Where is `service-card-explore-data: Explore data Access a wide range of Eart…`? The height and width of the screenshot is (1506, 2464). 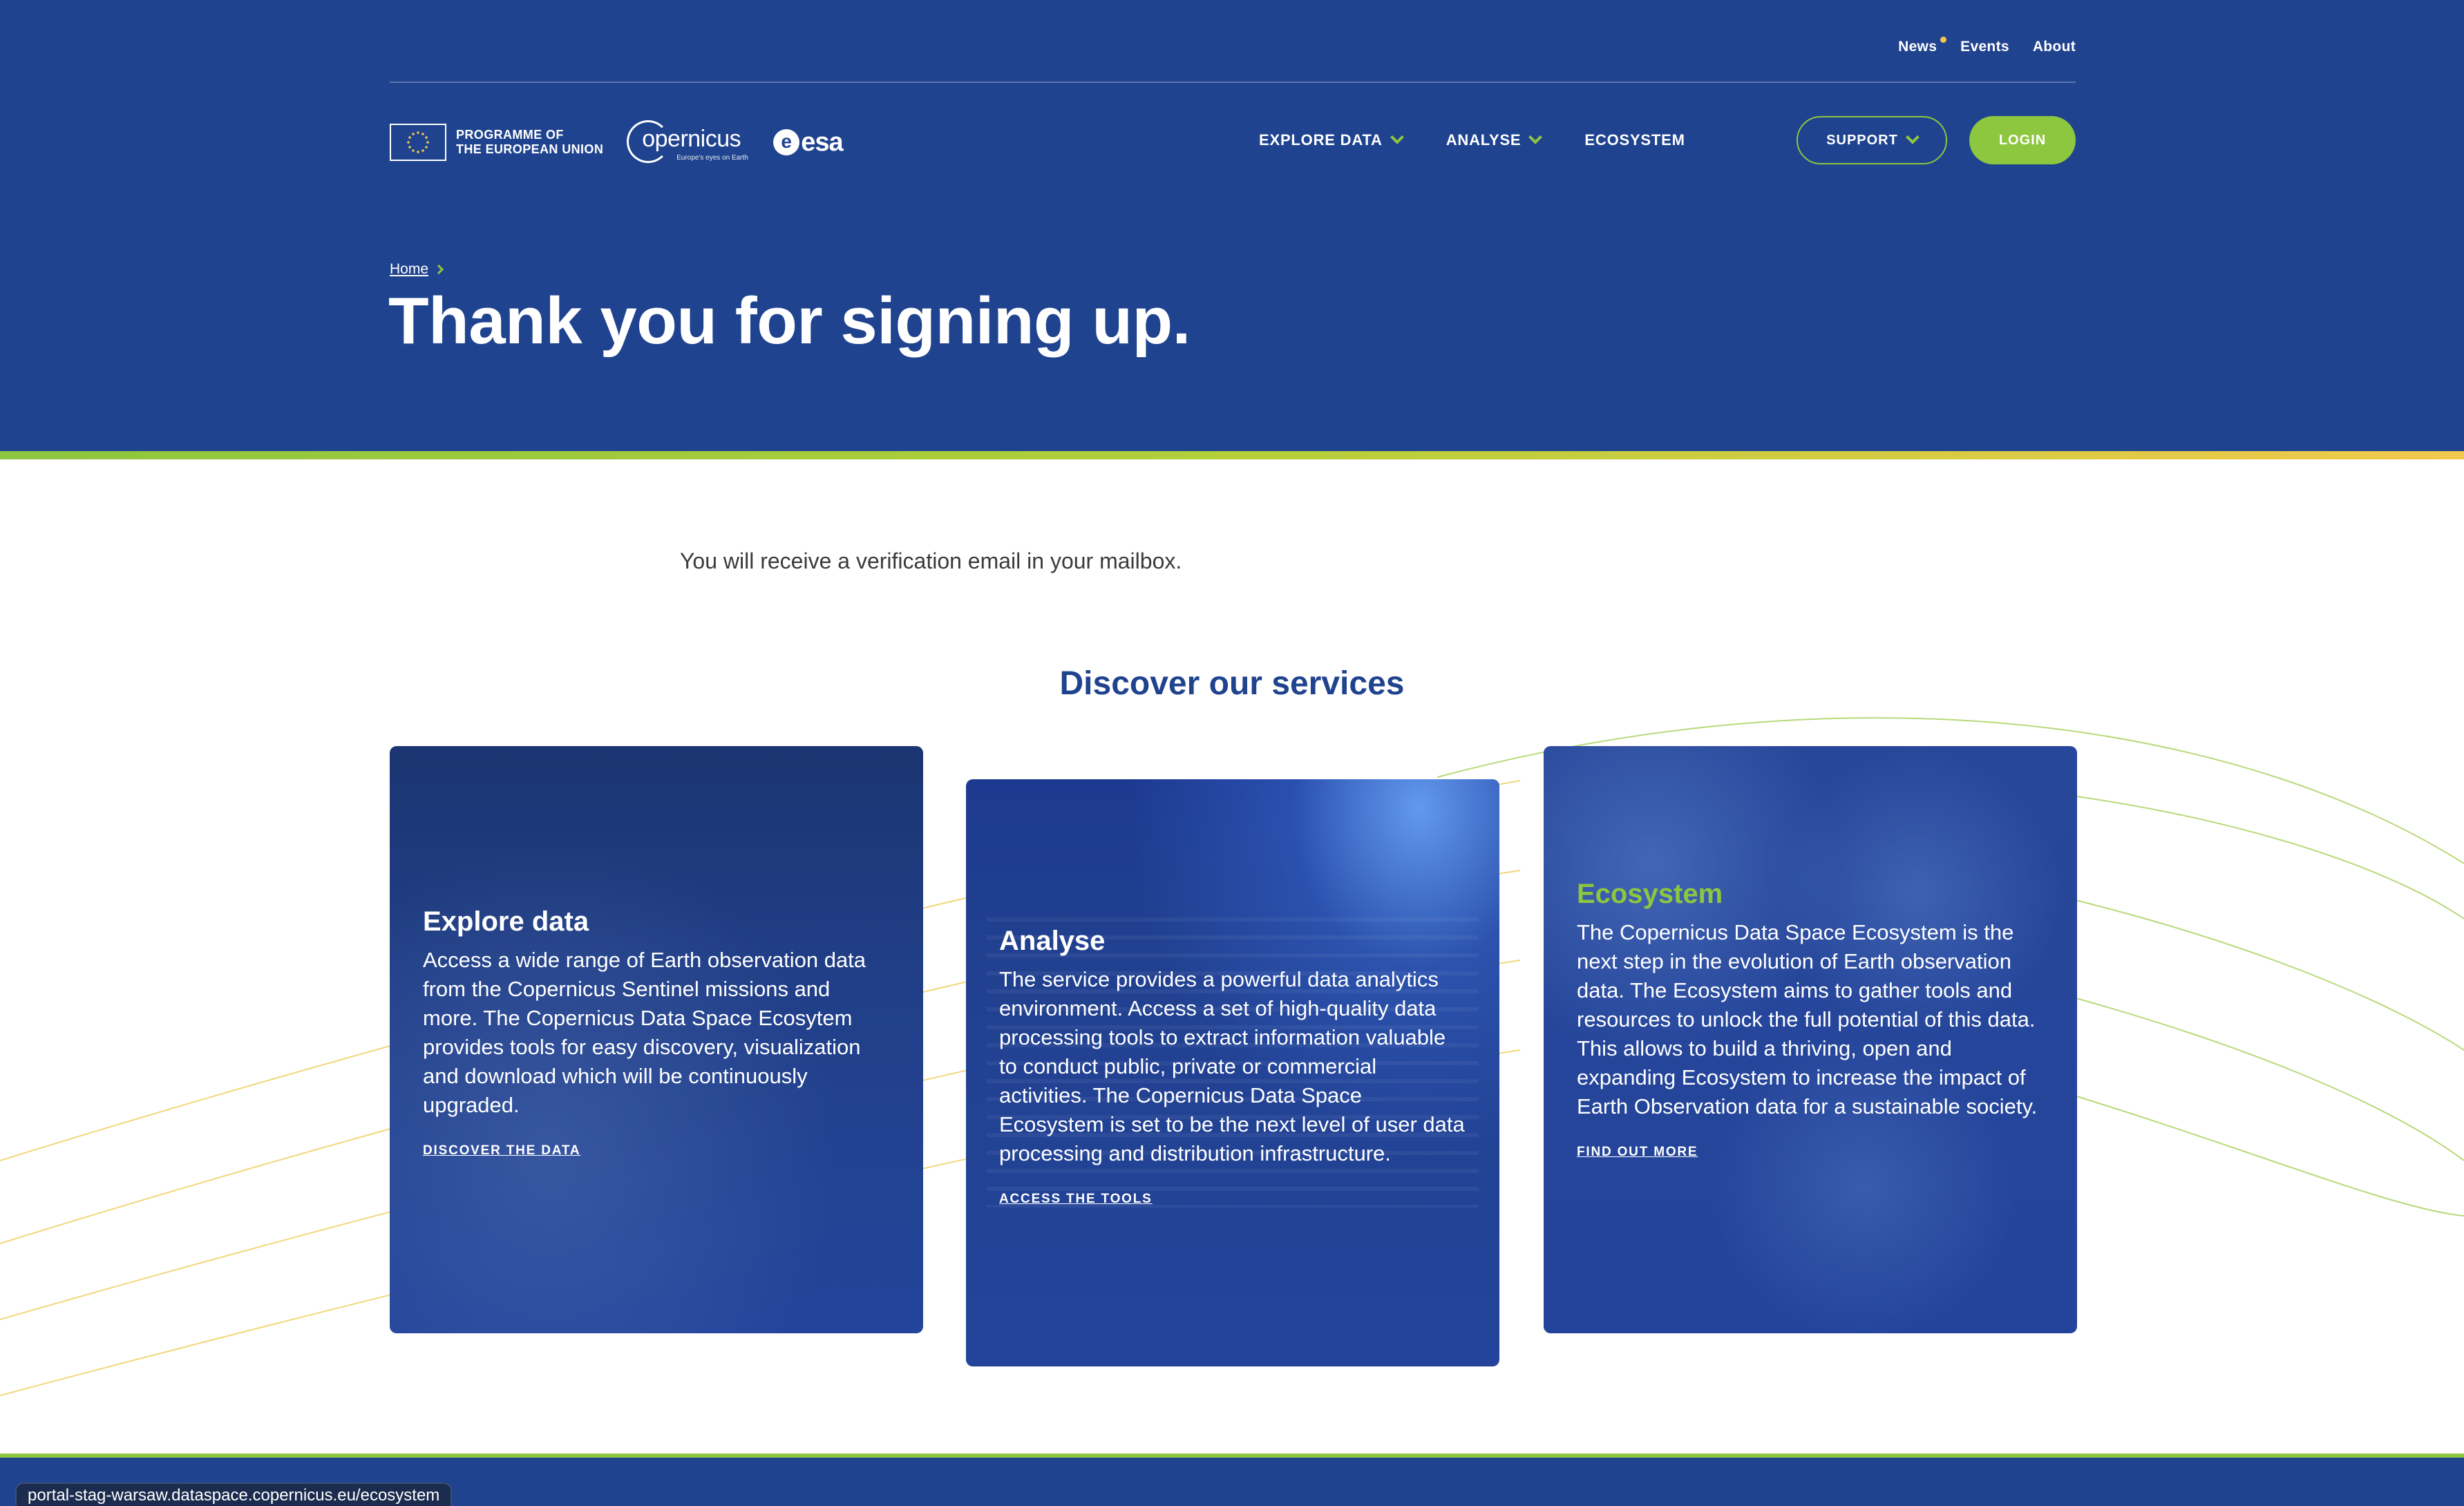
service-card-explore-data: Explore data Access a wide range of Eart… is located at coordinates (656, 1039).